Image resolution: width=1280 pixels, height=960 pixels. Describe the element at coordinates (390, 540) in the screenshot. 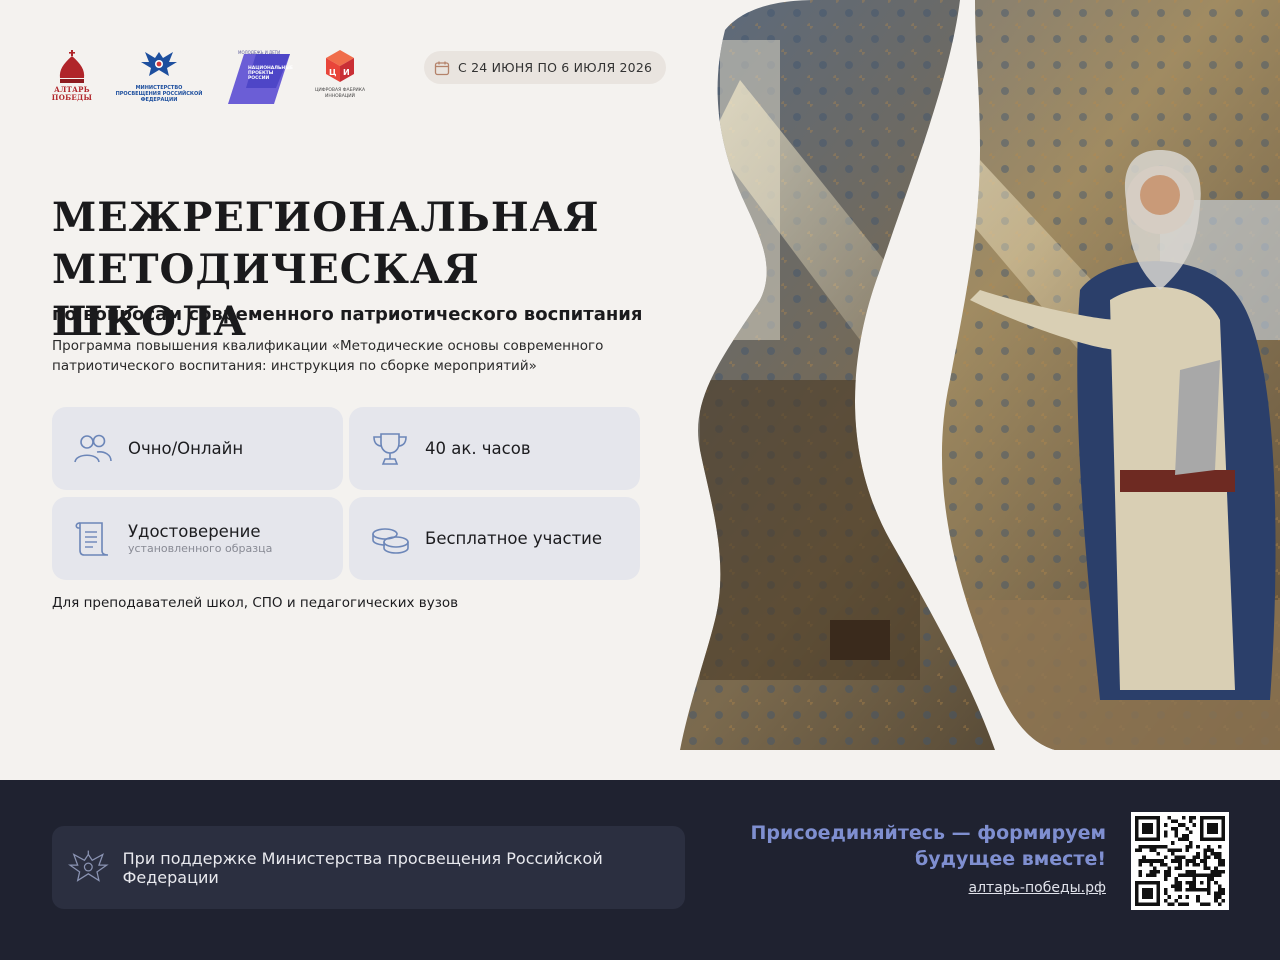

I see `coins-icon` at that location.